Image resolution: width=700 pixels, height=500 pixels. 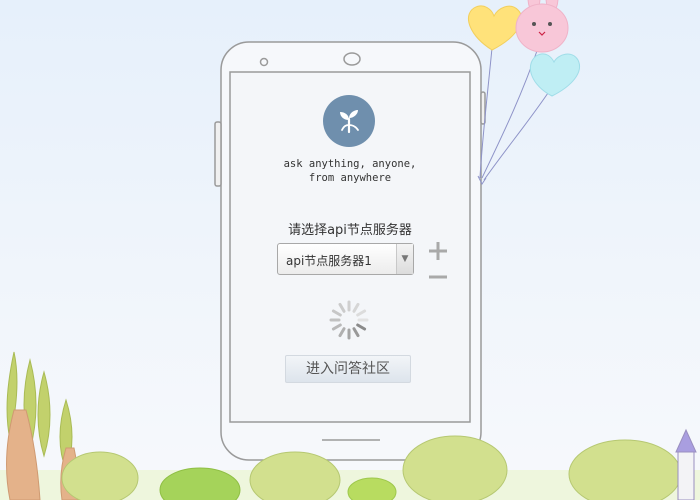 I want to click on server-select: api节点服务器1 ▼, so click(x=345, y=259).